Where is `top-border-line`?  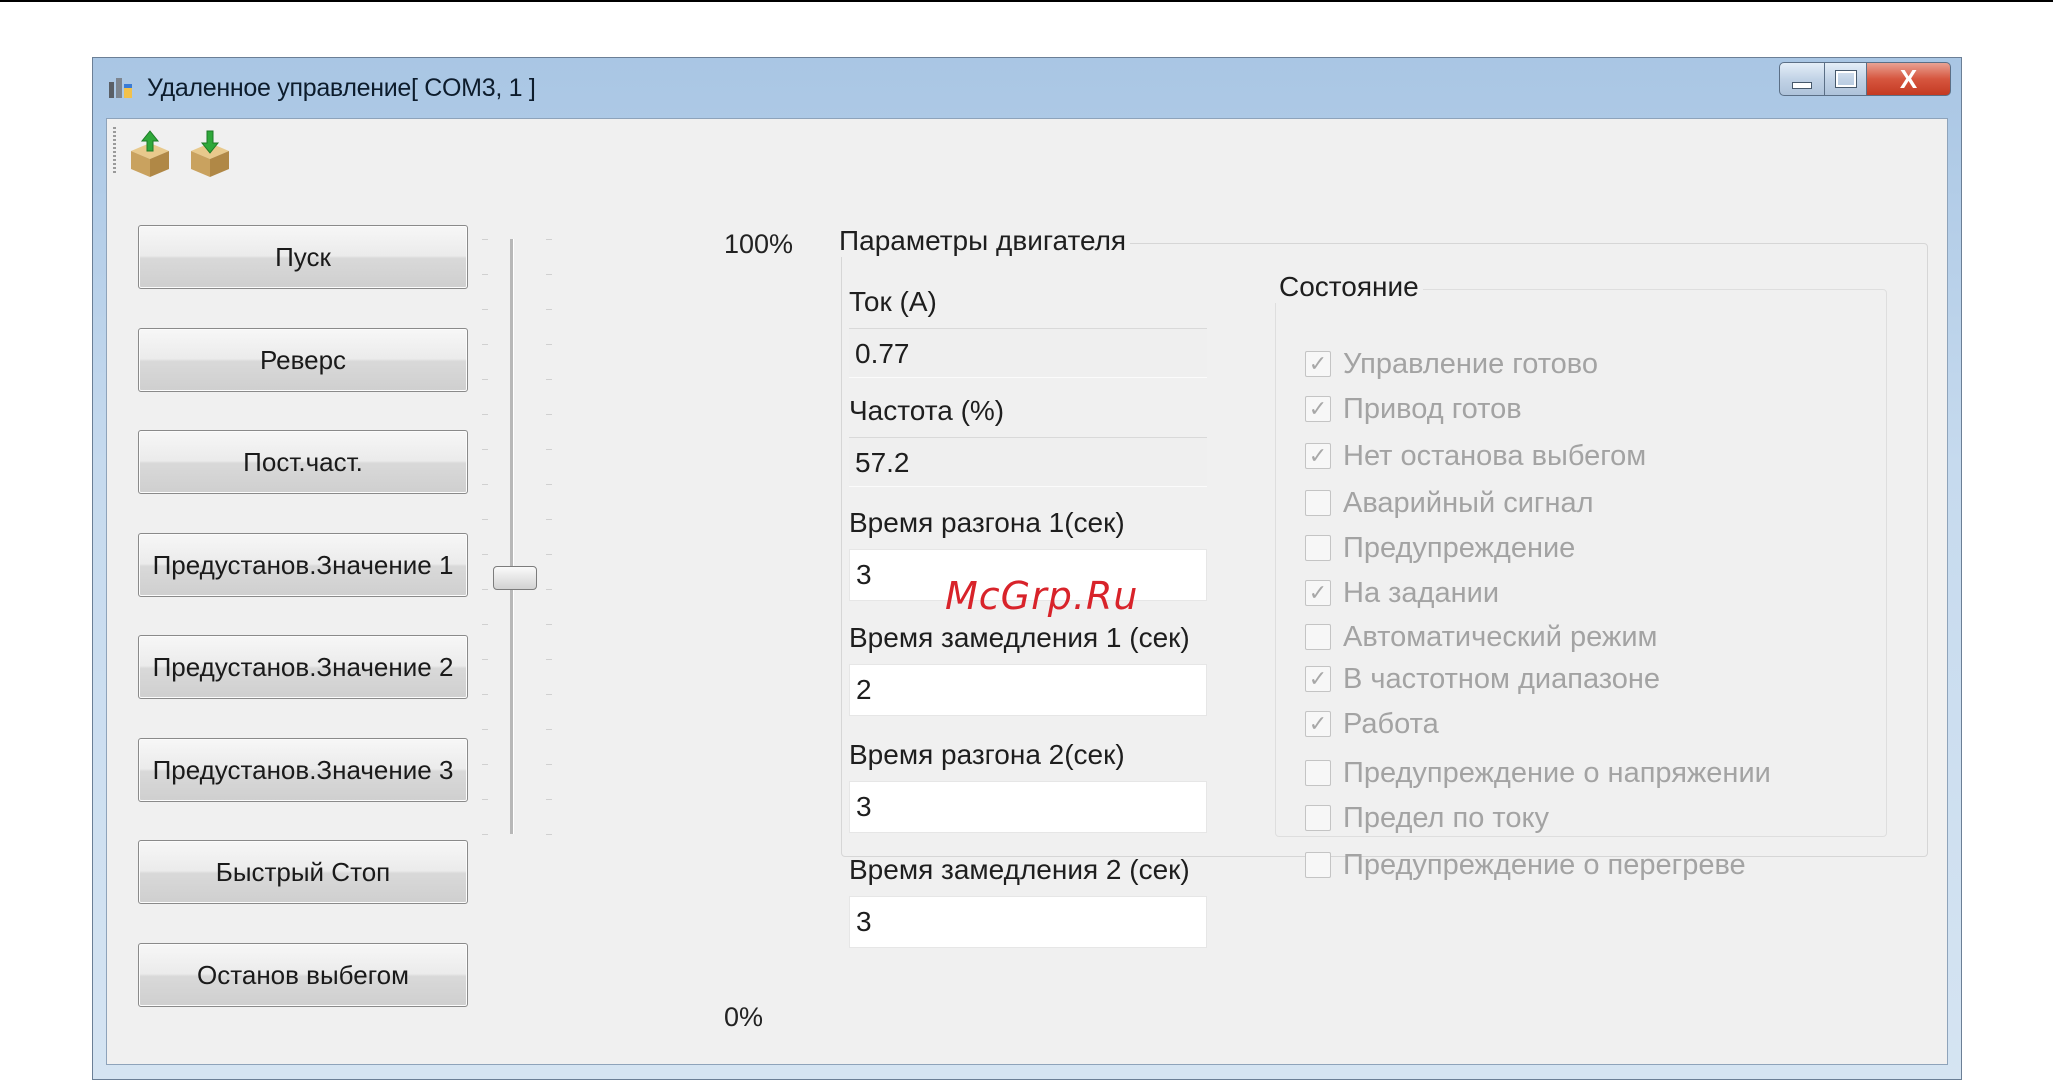 top-border-line is located at coordinates (1026, 1).